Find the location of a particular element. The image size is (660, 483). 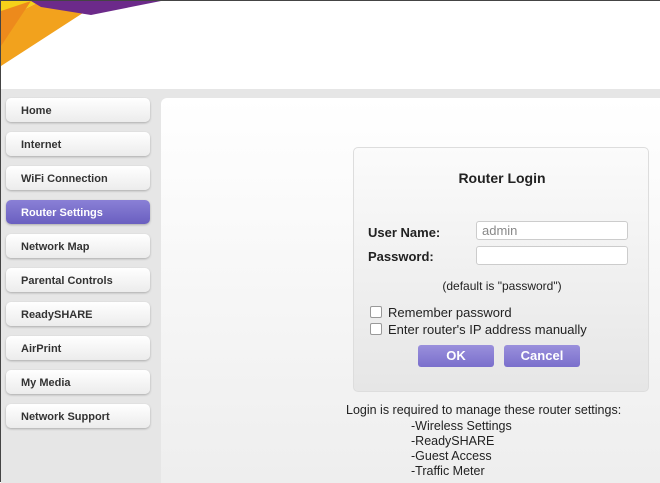

remember-password-label: Remember password is located at coordinates (450, 312).